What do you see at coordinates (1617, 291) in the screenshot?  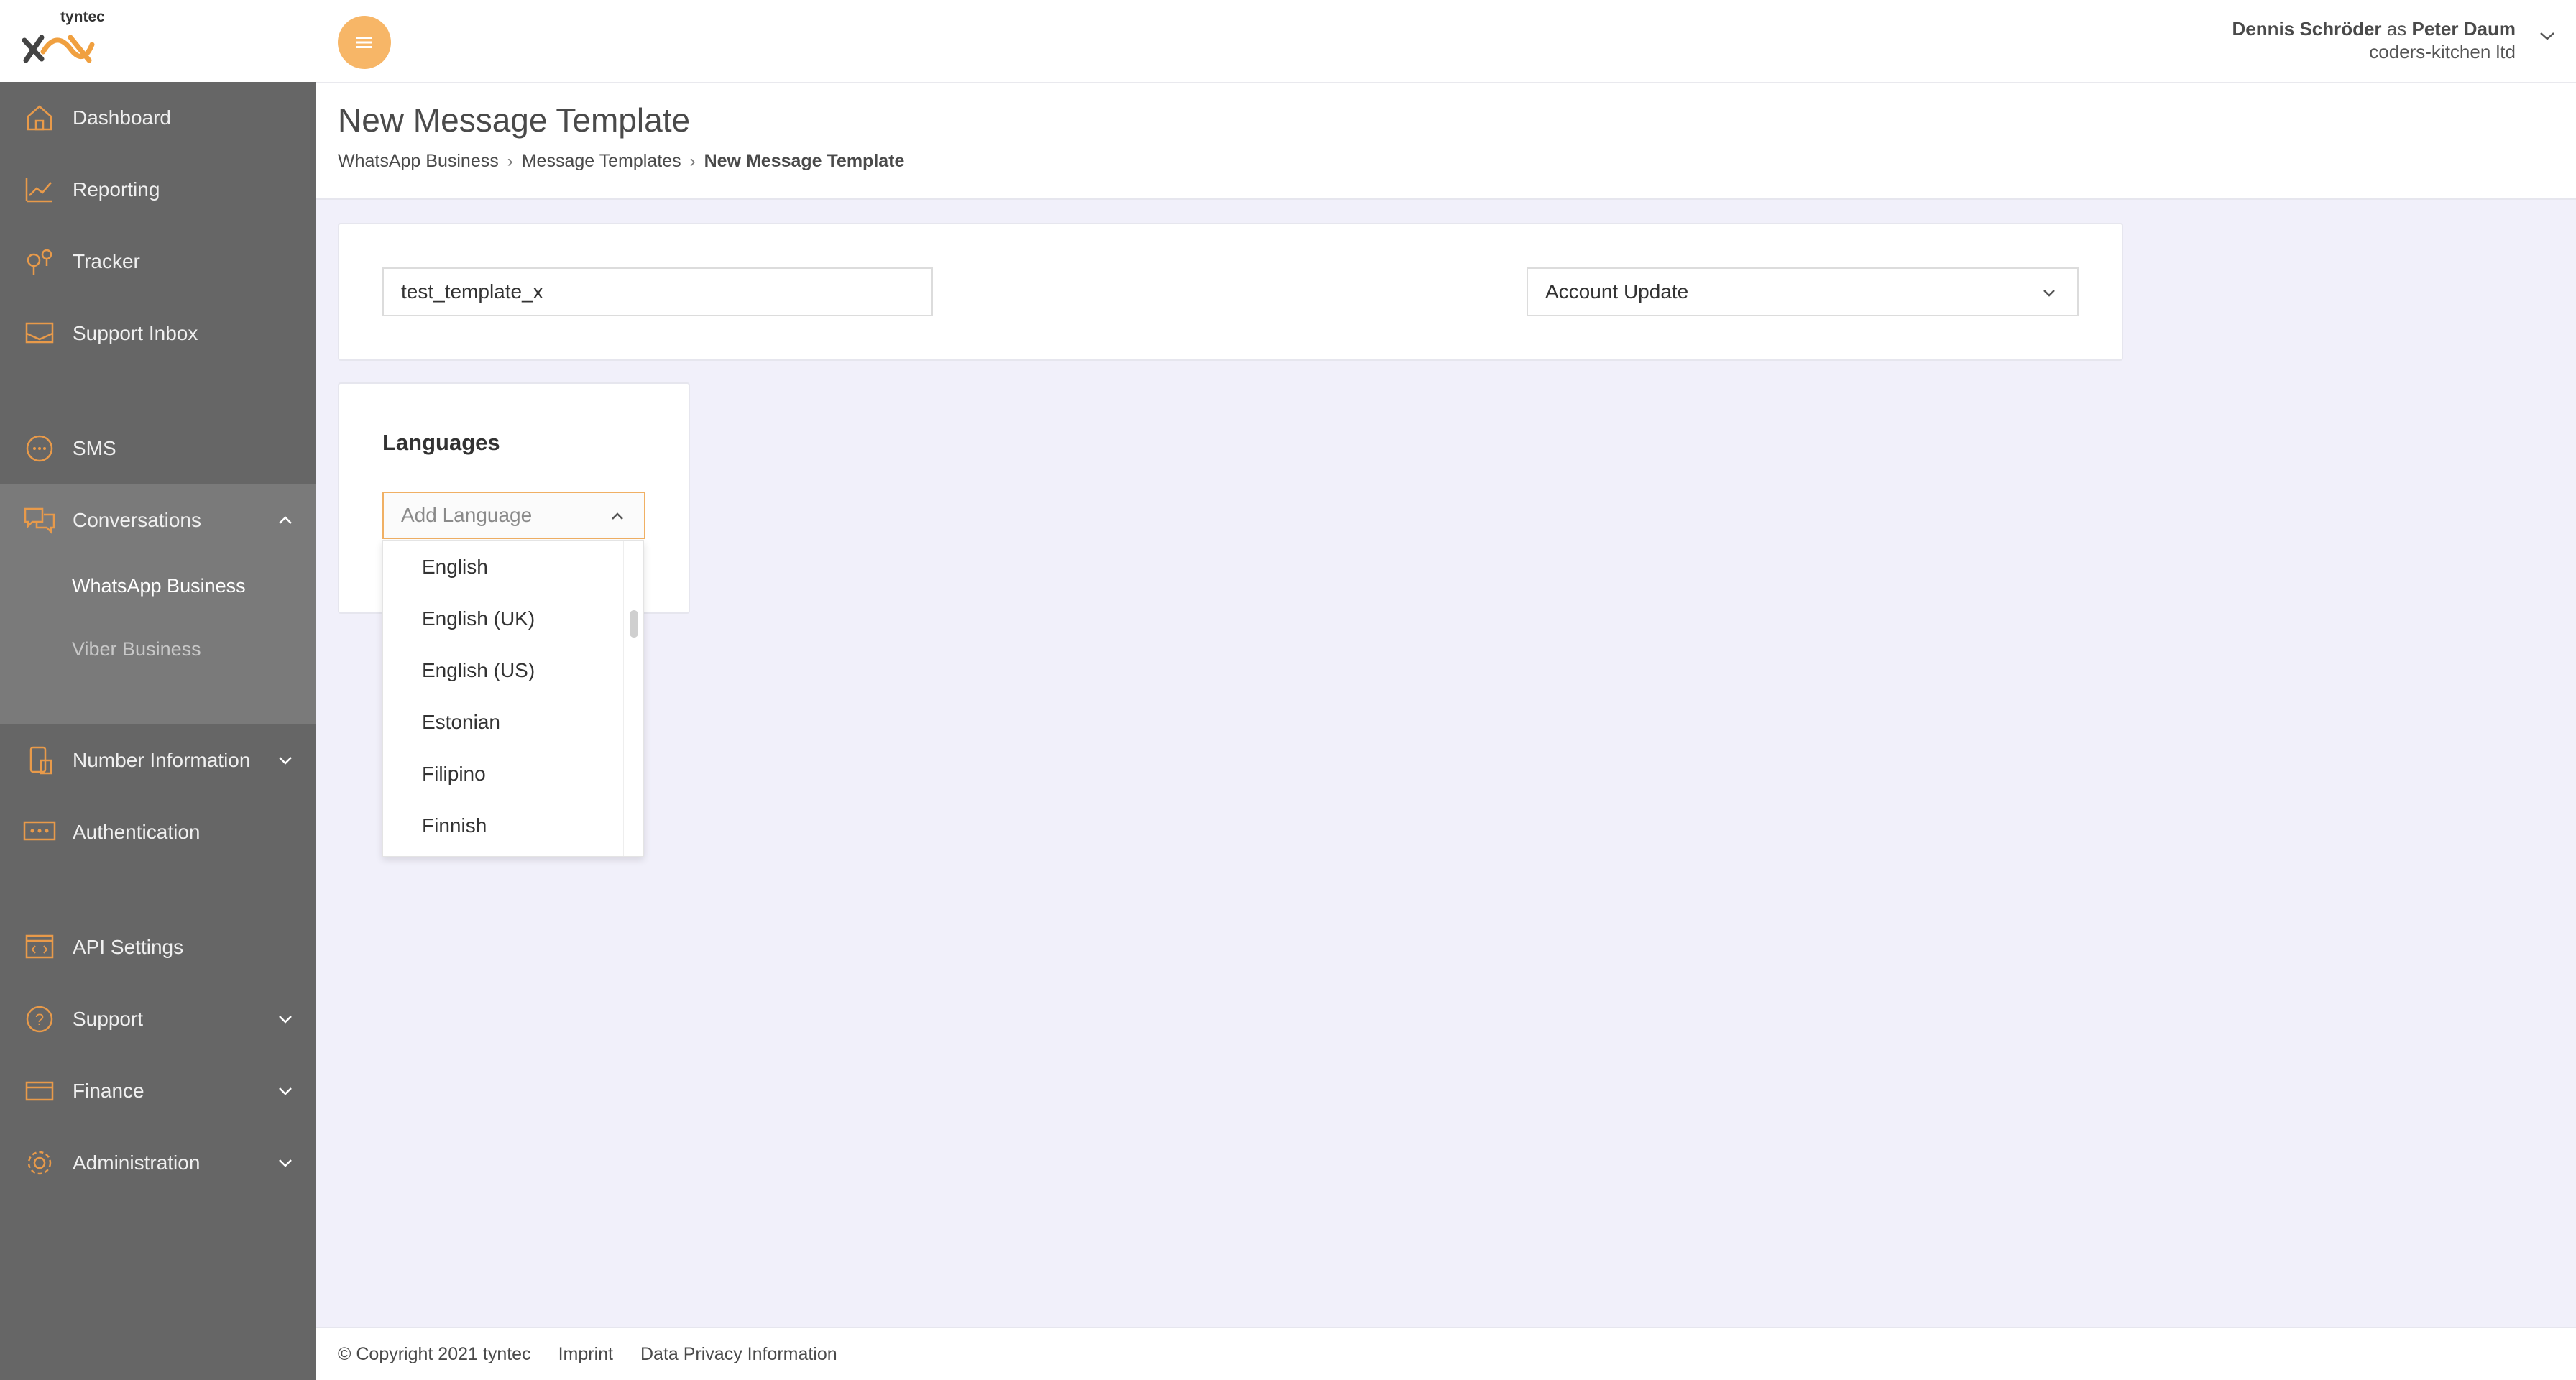 I see `category-select-value: Account Update` at bounding box center [1617, 291].